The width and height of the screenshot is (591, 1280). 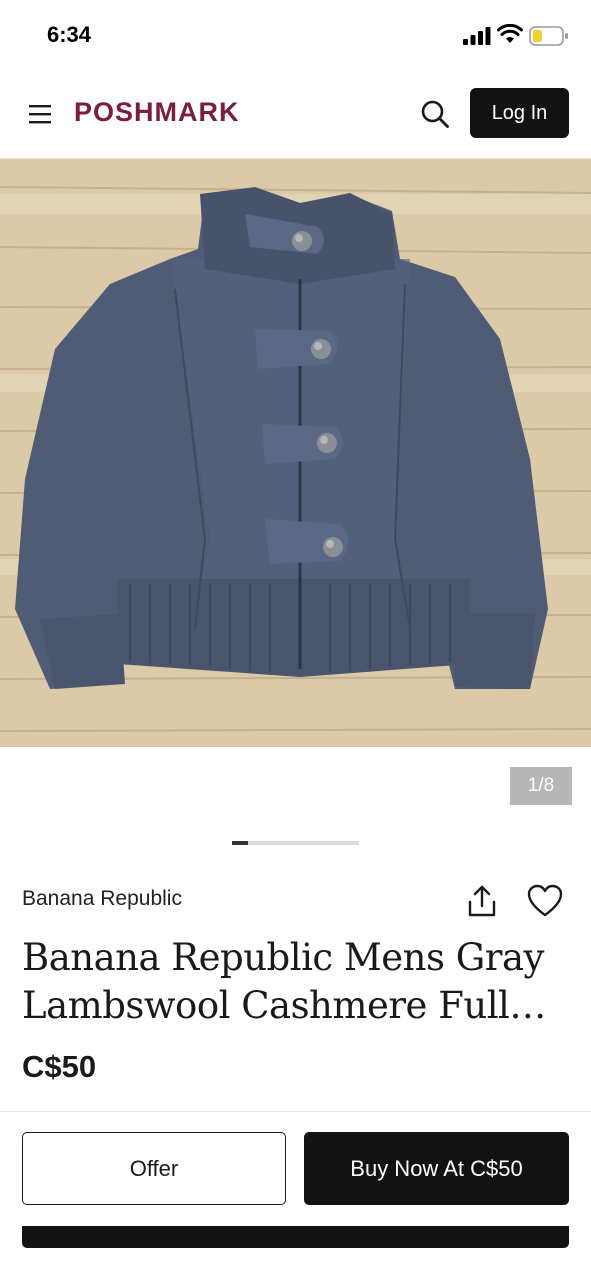 I want to click on heart-icon, so click(x=545, y=901).